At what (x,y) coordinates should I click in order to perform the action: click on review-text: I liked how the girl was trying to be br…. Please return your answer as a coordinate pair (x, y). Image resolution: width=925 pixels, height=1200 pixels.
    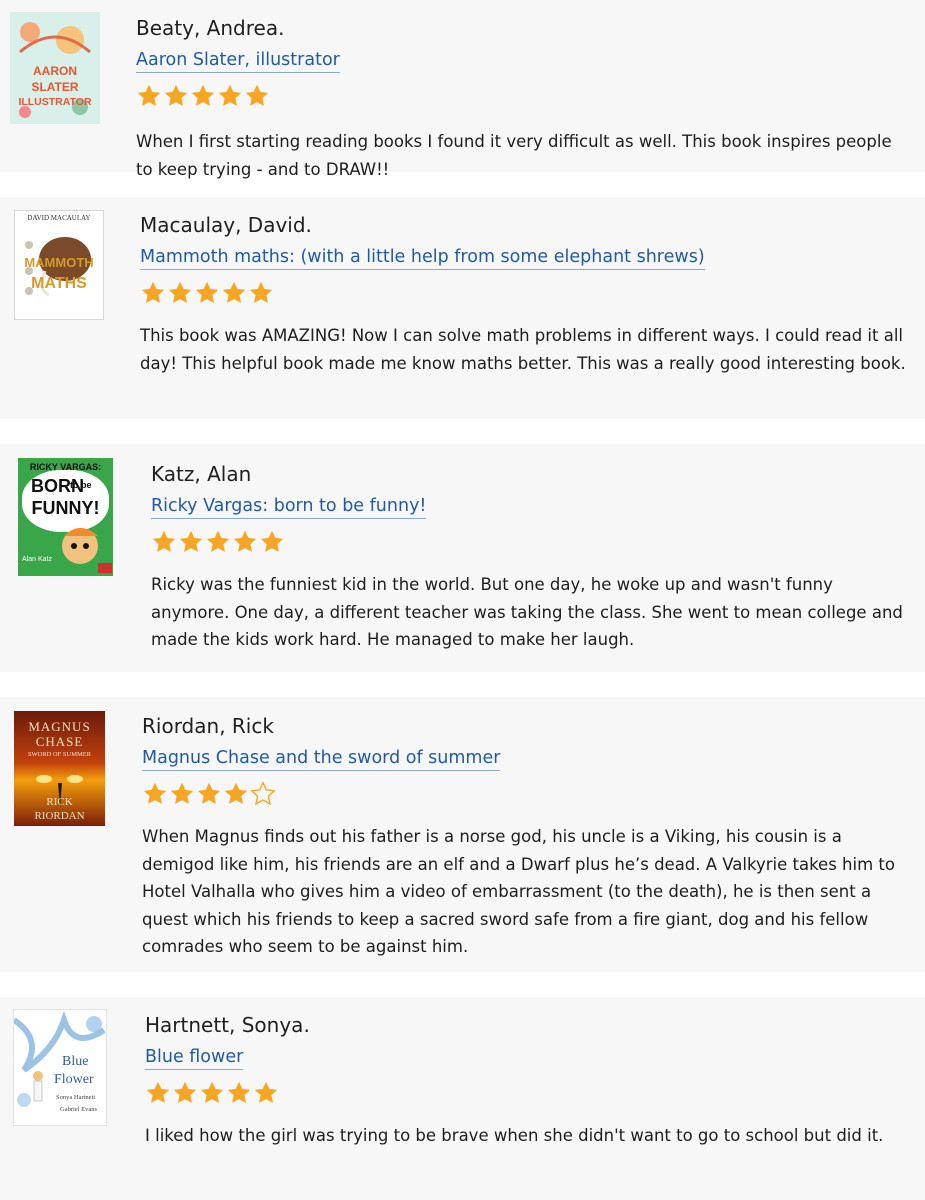
    Looking at the image, I should click on (514, 1135).